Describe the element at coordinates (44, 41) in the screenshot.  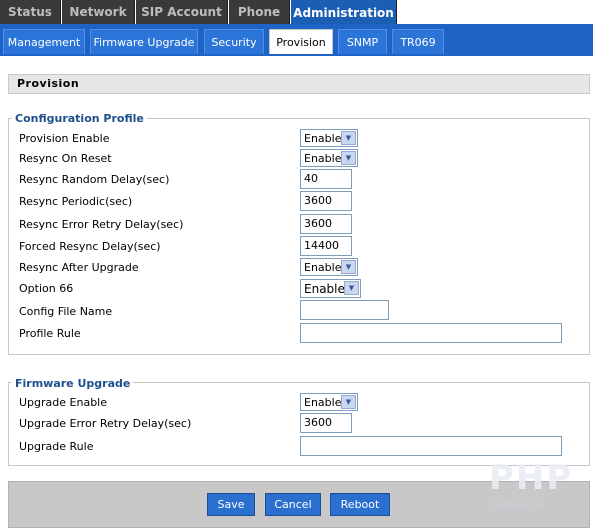
I see `subtab-management: Management` at that location.